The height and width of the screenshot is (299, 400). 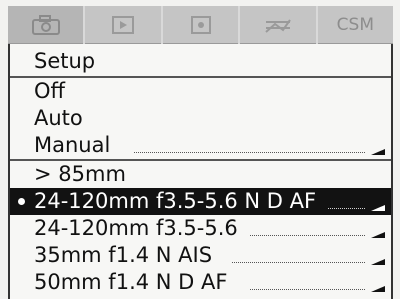 I want to click on playback-icon, so click(x=123, y=24).